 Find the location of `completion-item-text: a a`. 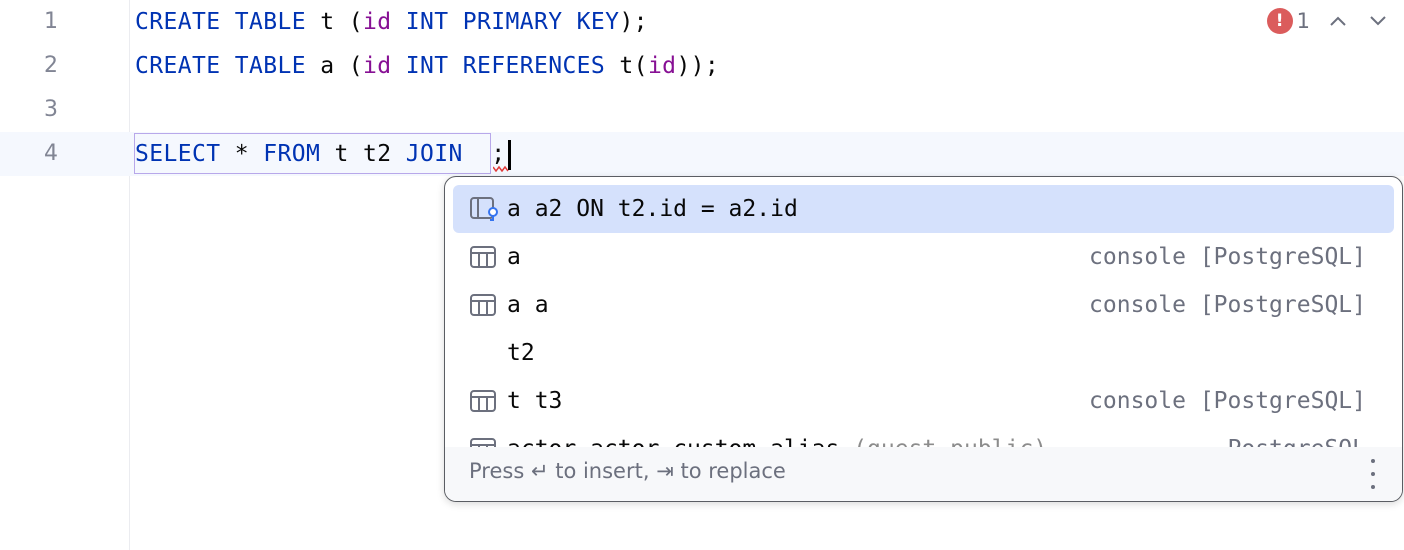

completion-item-text: a a is located at coordinates (528, 305).